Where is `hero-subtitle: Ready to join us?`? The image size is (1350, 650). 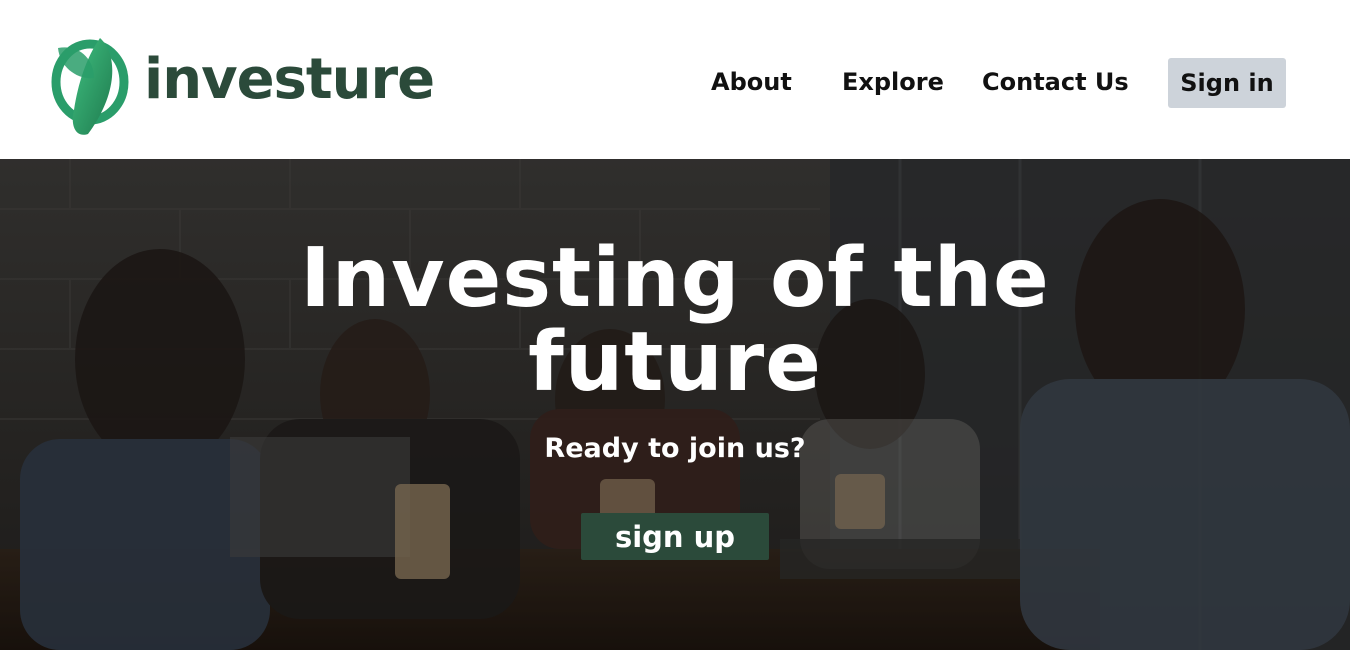
hero-subtitle: Ready to join us? is located at coordinates (675, 448).